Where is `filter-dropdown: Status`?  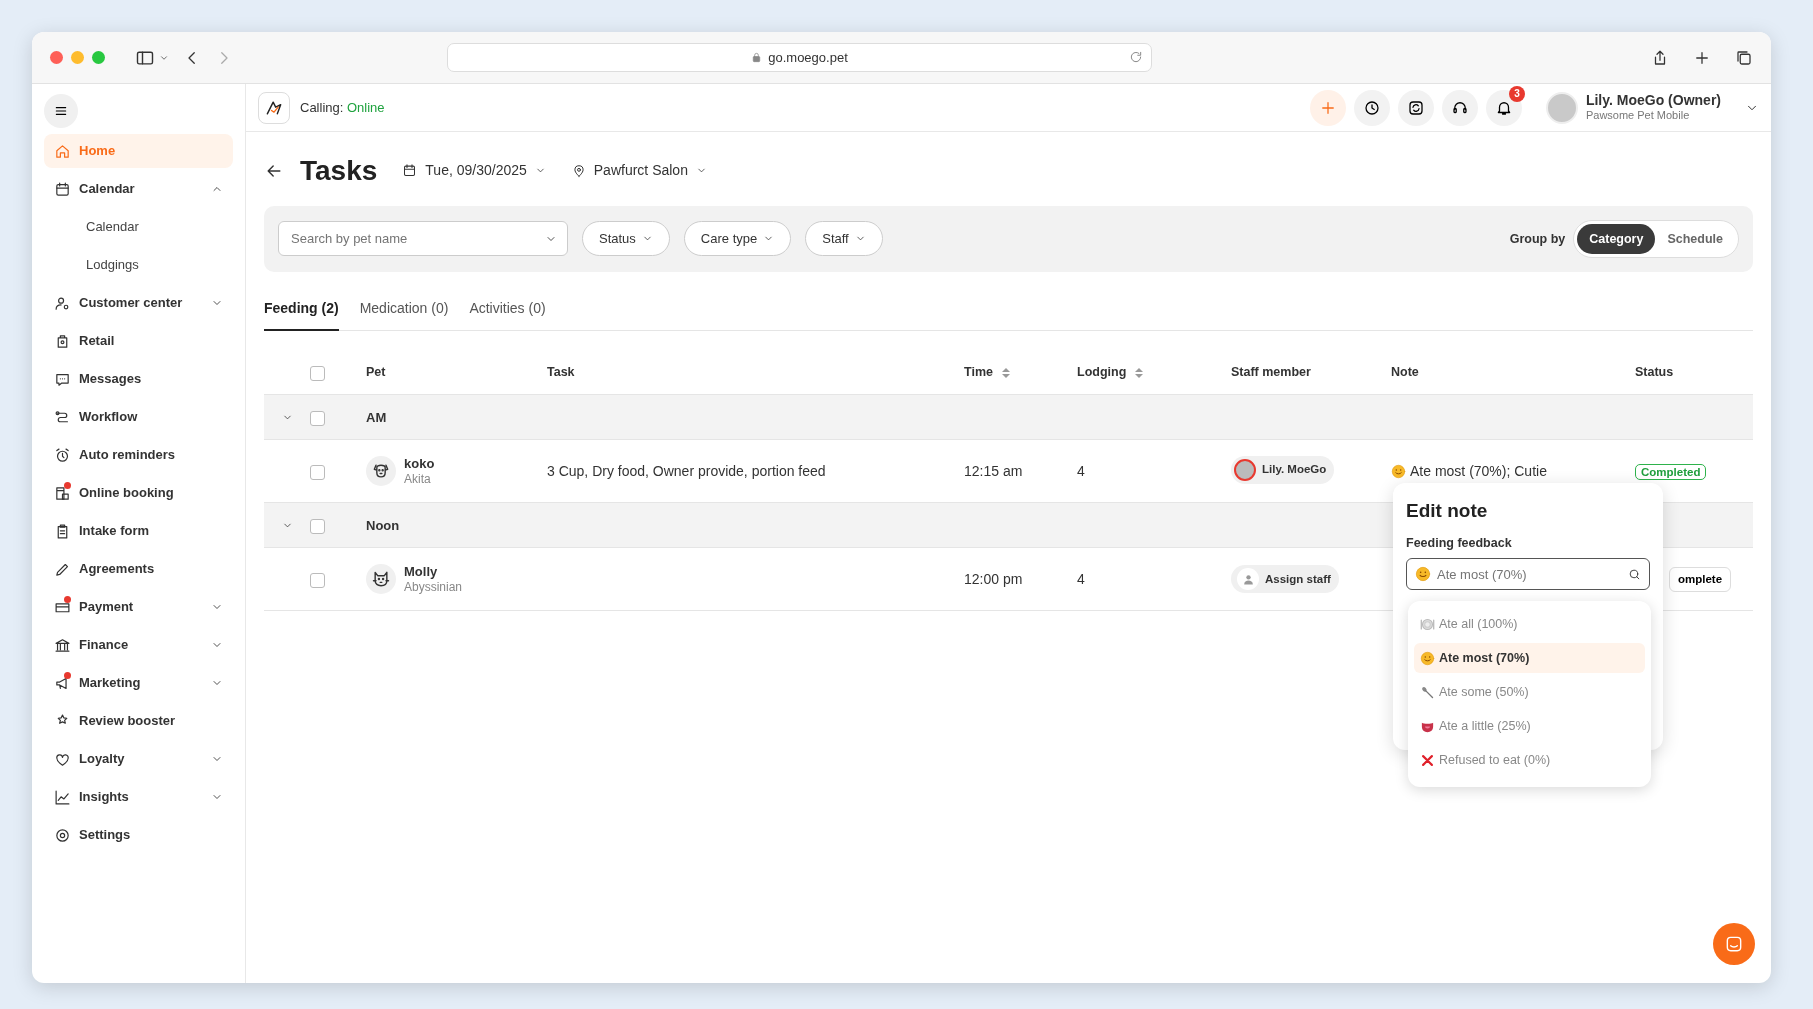
filter-dropdown: Status is located at coordinates (626, 239).